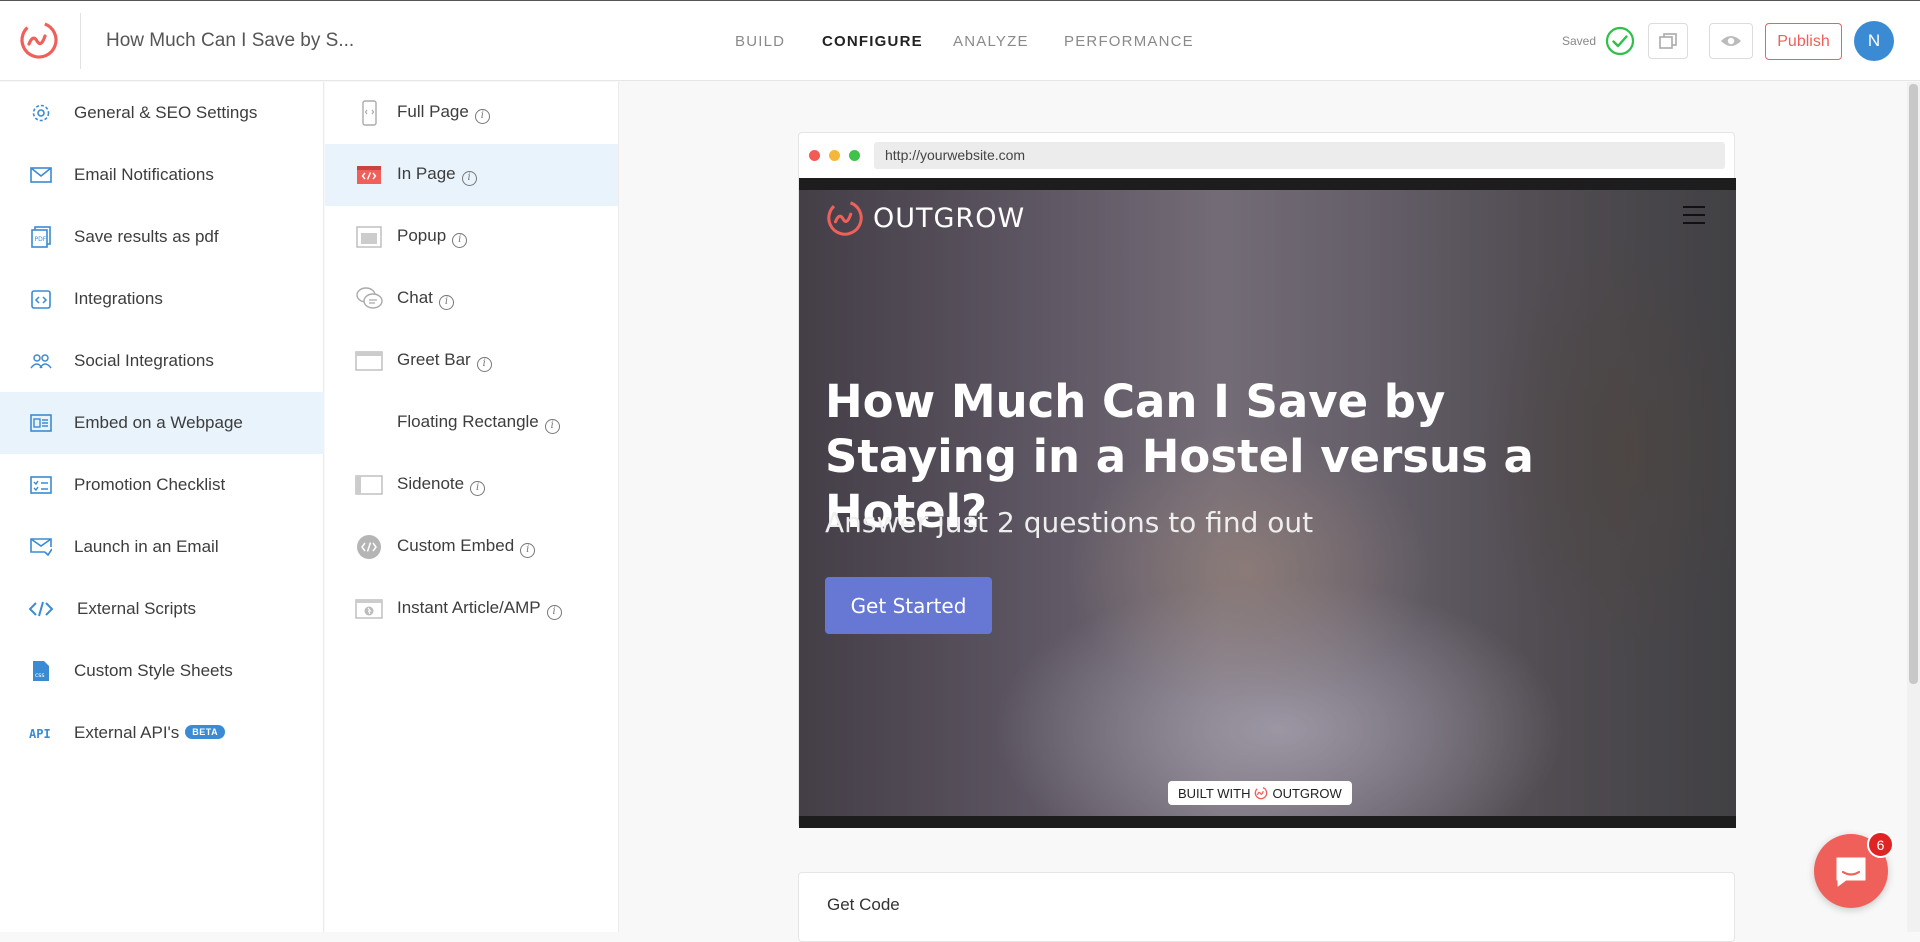 This screenshot has width=1920, height=942. Describe the element at coordinates (369, 609) in the screenshot. I see `amp-icon` at that location.